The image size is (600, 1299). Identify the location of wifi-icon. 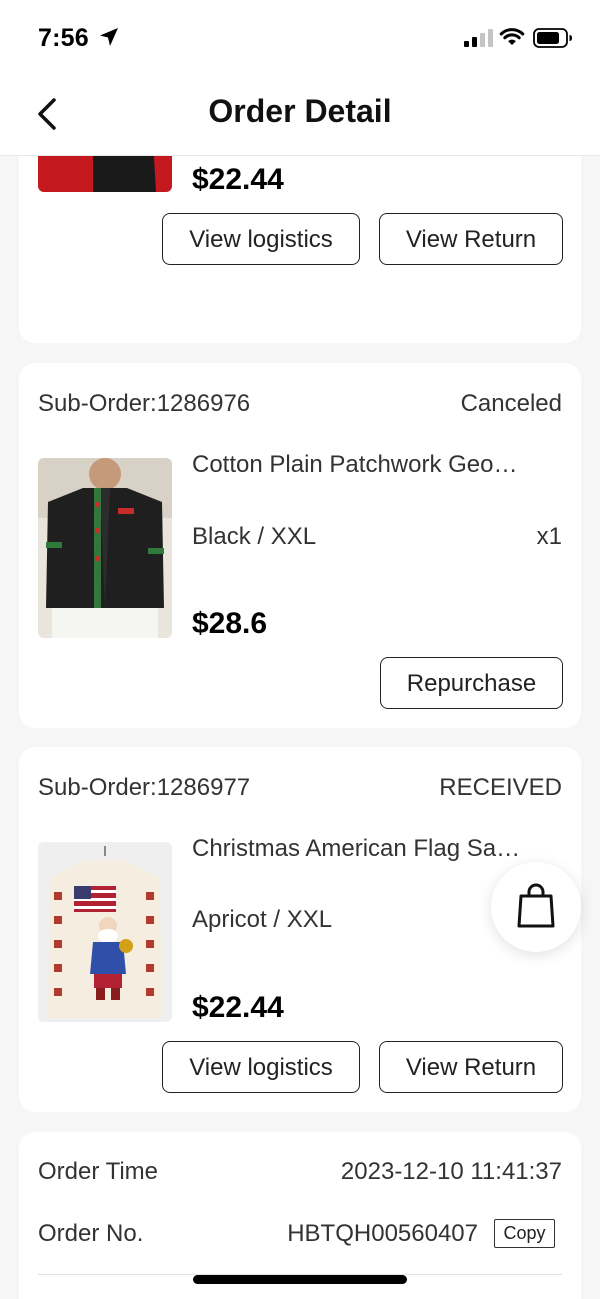
(512, 36).